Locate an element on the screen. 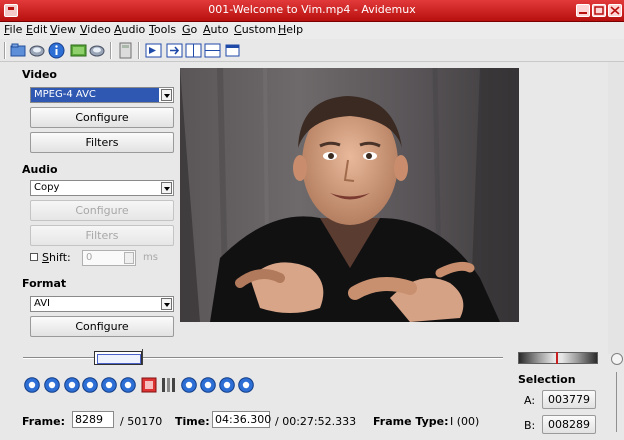  menu-auto: Auto is located at coordinates (216, 29).